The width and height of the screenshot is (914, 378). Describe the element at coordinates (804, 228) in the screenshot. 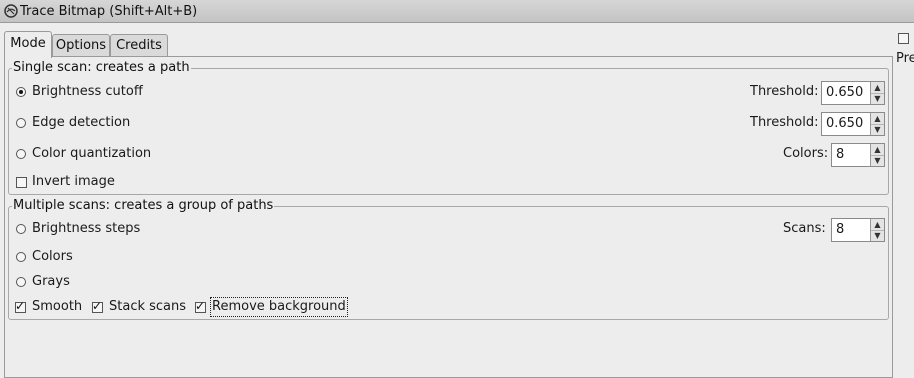

I see `scans-label: Scans:` at that location.